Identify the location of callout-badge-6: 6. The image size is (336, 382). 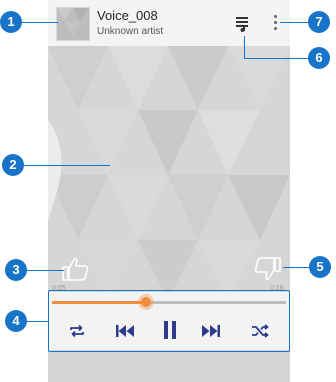
(319, 58).